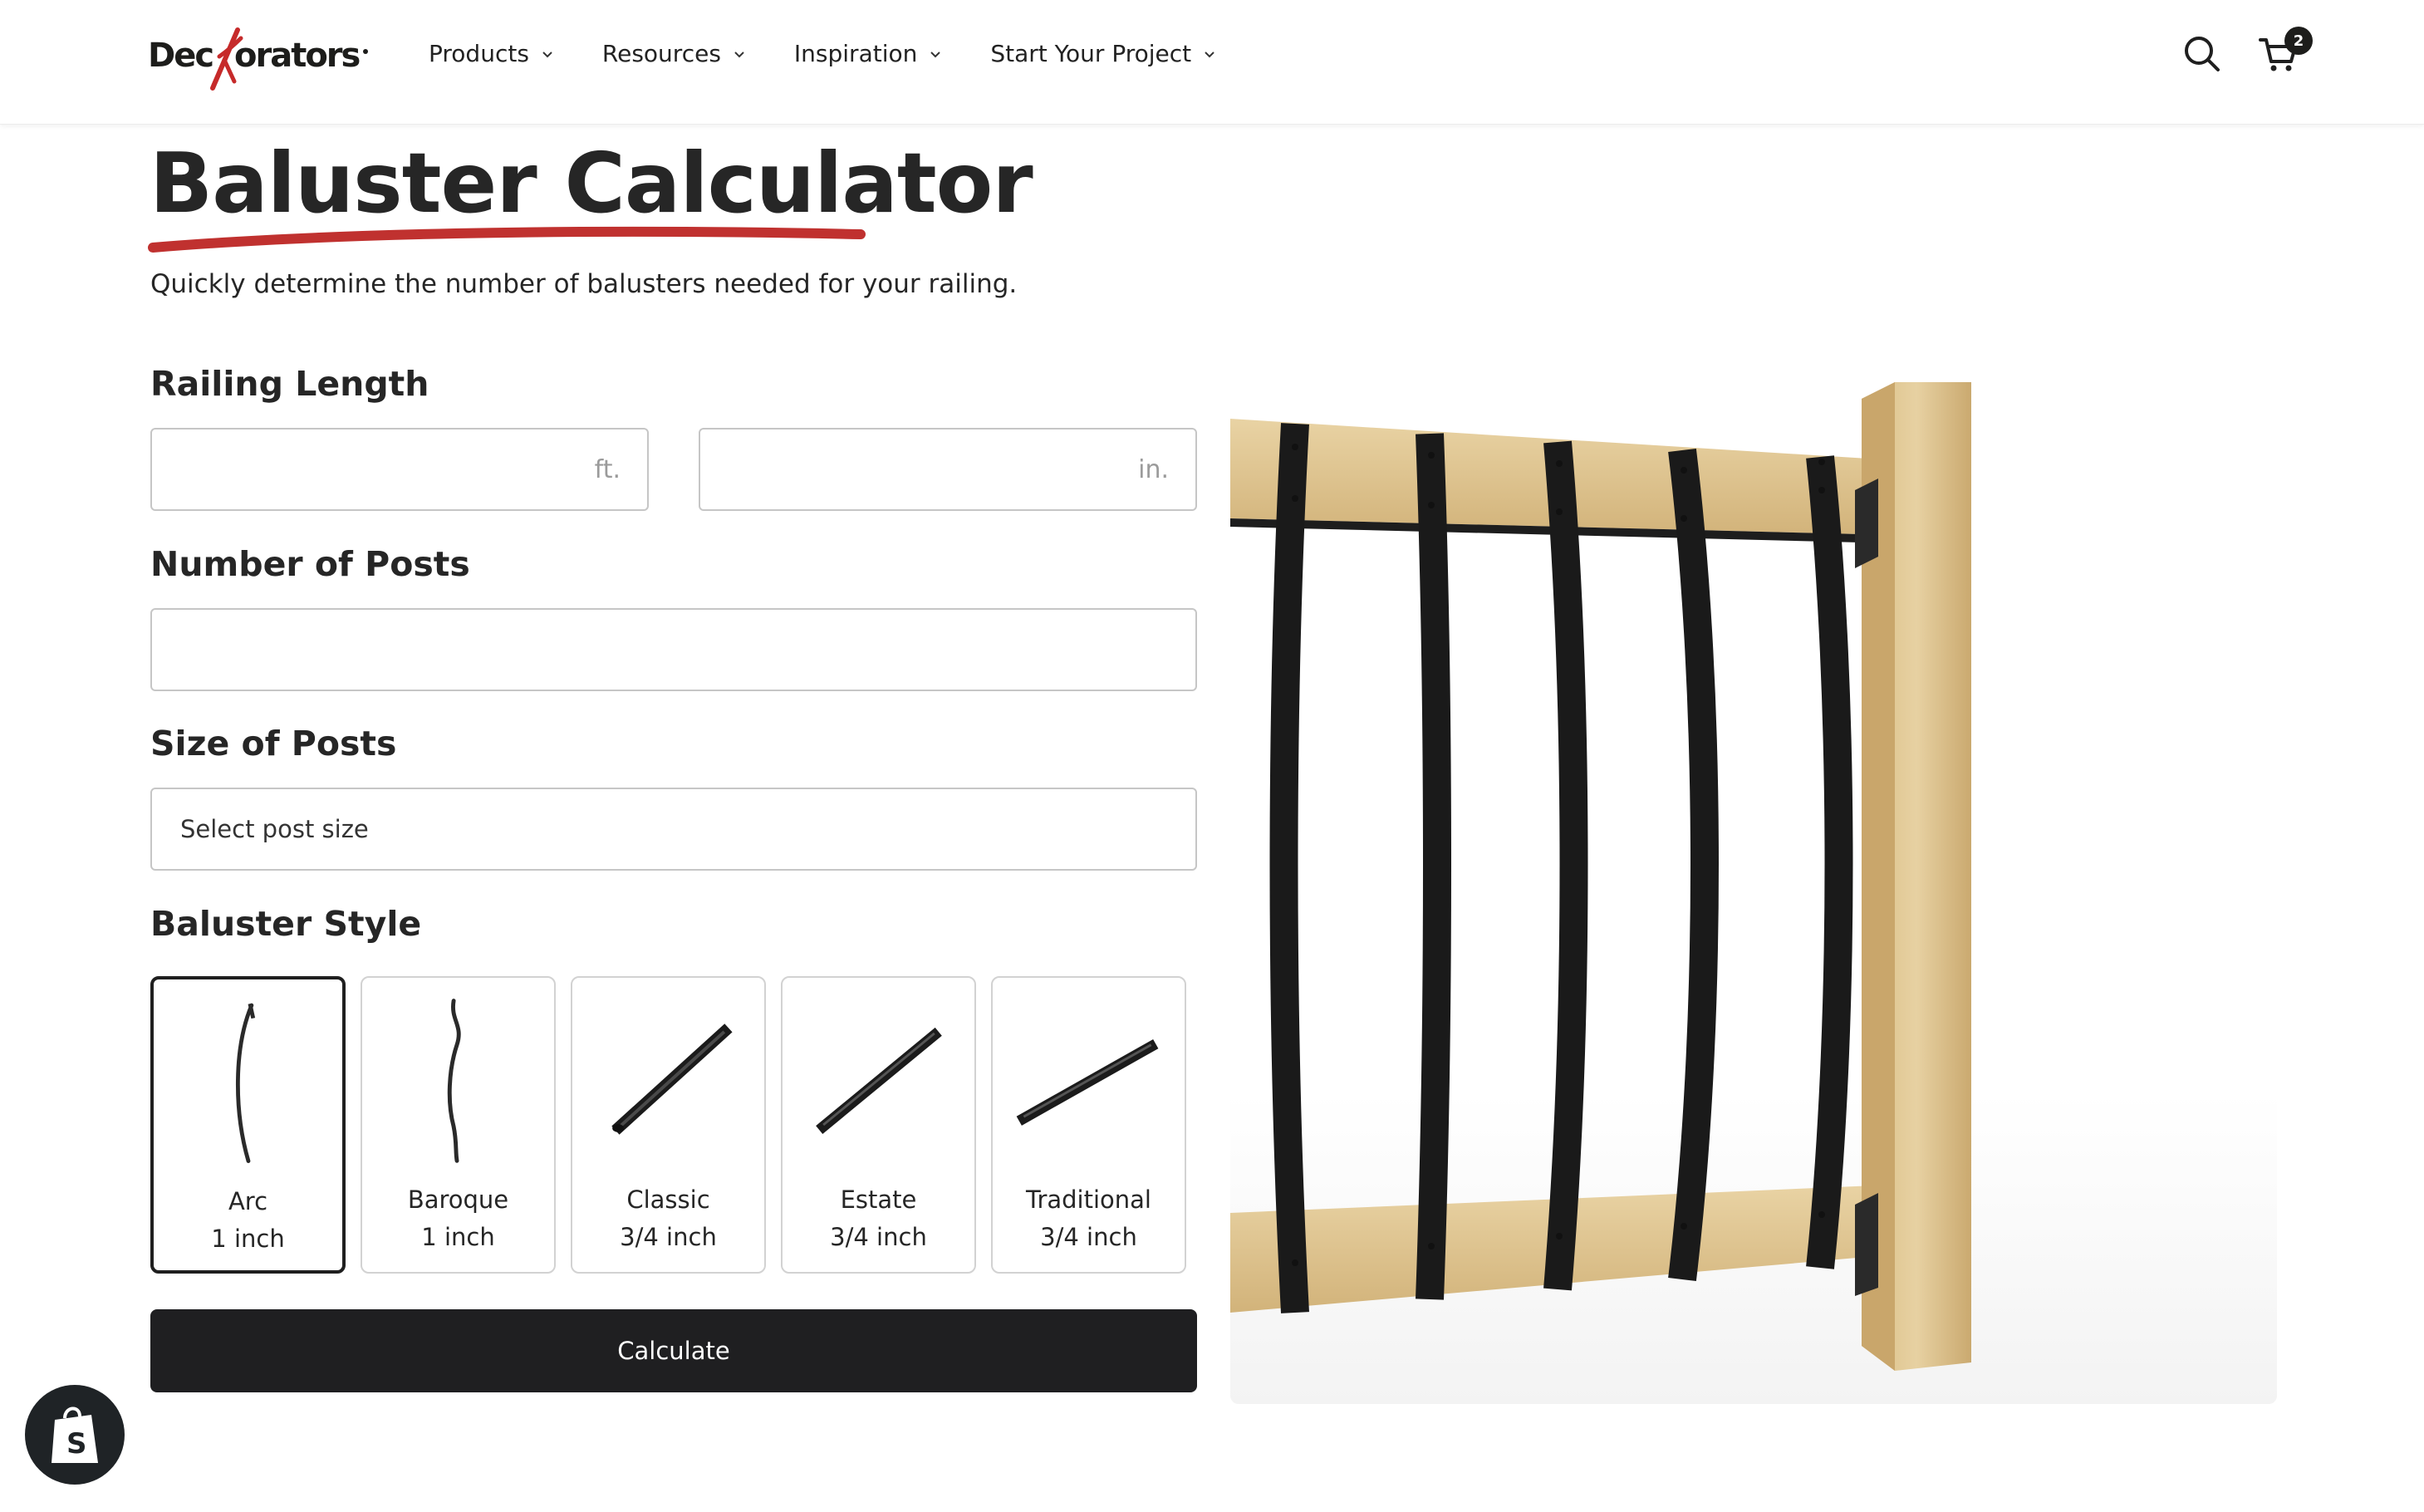 The width and height of the screenshot is (2424, 1512). What do you see at coordinates (856, 54) in the screenshot?
I see `nav-inspiration-label: Inspiration` at bounding box center [856, 54].